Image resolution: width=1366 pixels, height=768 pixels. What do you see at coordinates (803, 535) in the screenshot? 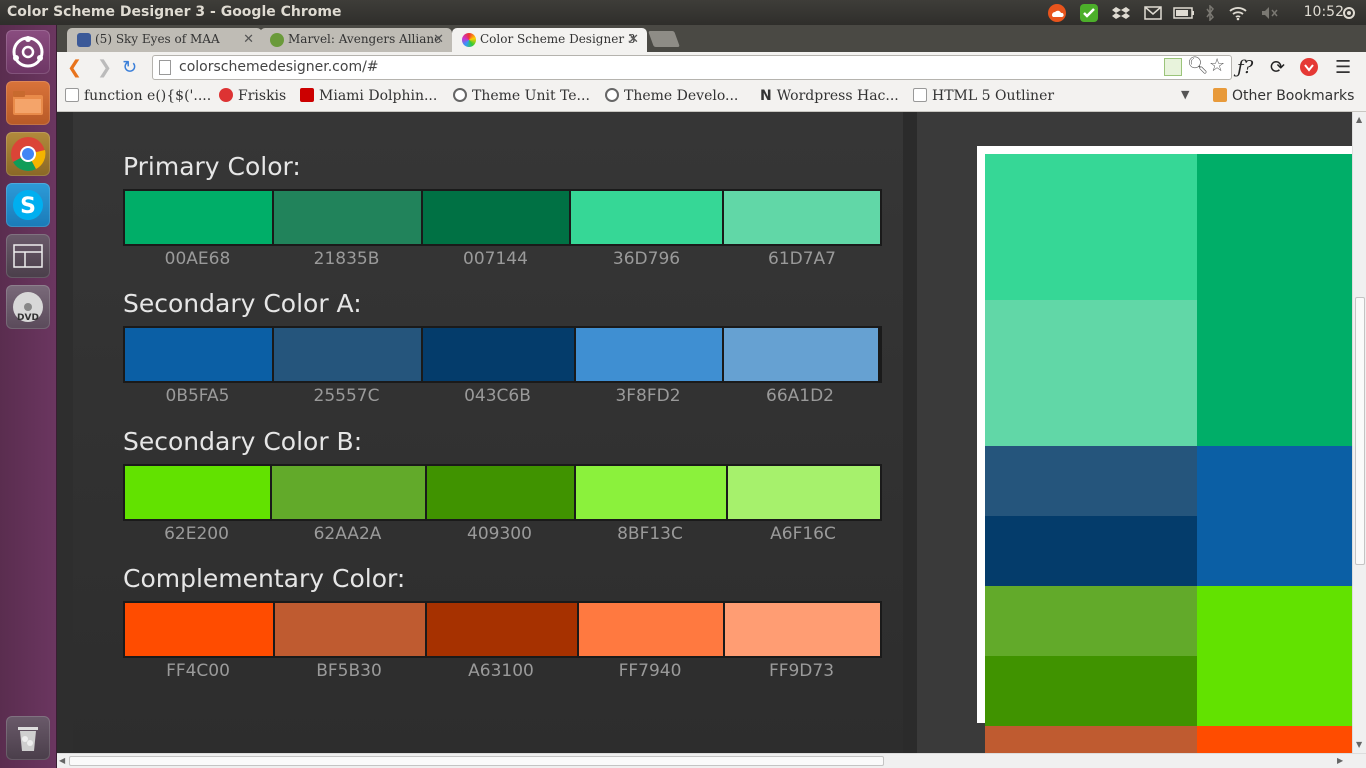
I see `color-code: A6F16C` at bounding box center [803, 535].